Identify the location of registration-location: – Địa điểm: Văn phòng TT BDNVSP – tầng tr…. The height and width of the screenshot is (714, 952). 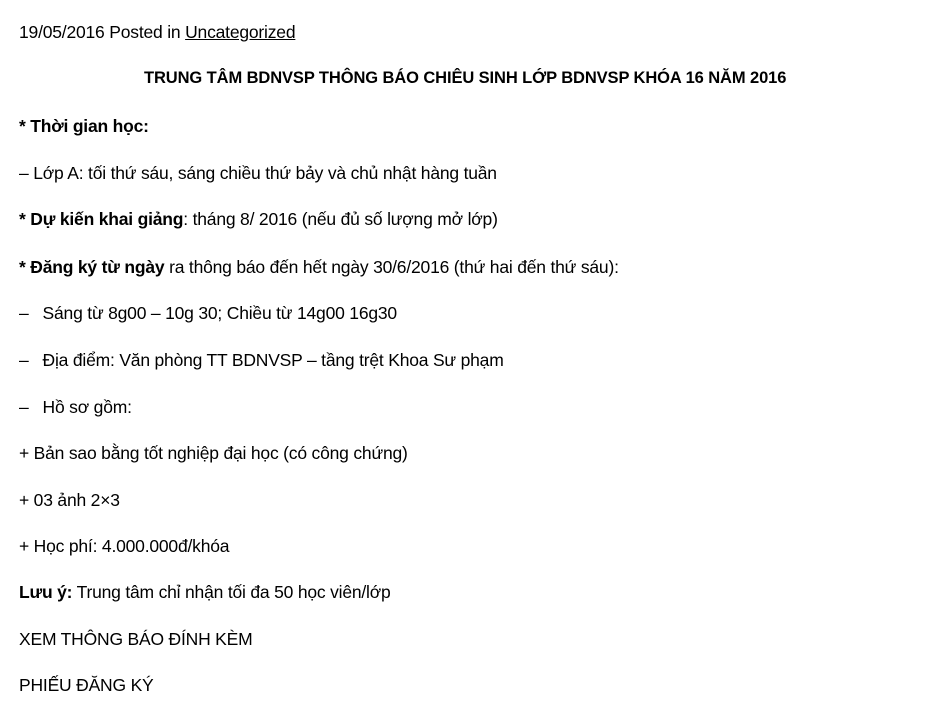
(261, 360).